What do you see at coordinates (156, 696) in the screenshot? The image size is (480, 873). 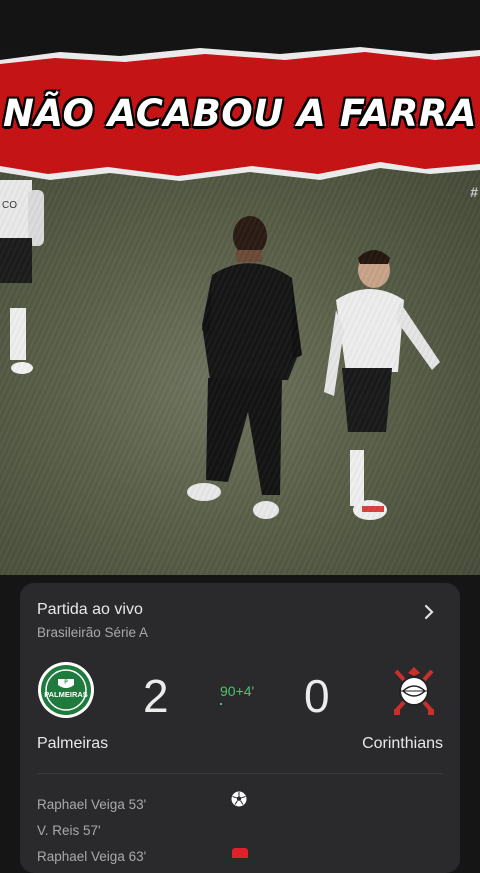 I see `home-score: 2` at bounding box center [156, 696].